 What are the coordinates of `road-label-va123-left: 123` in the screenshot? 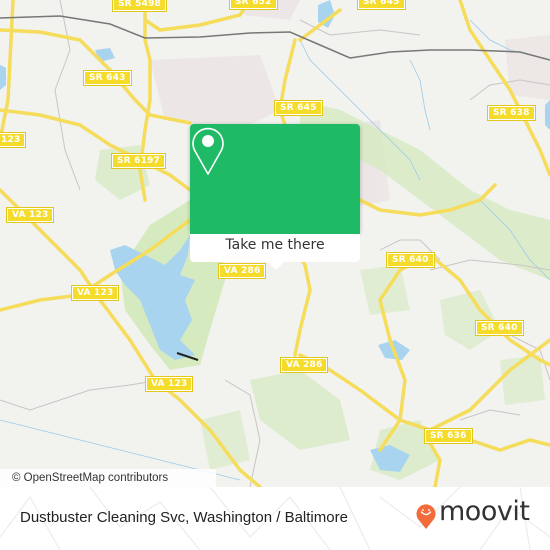 It's located at (13, 140).